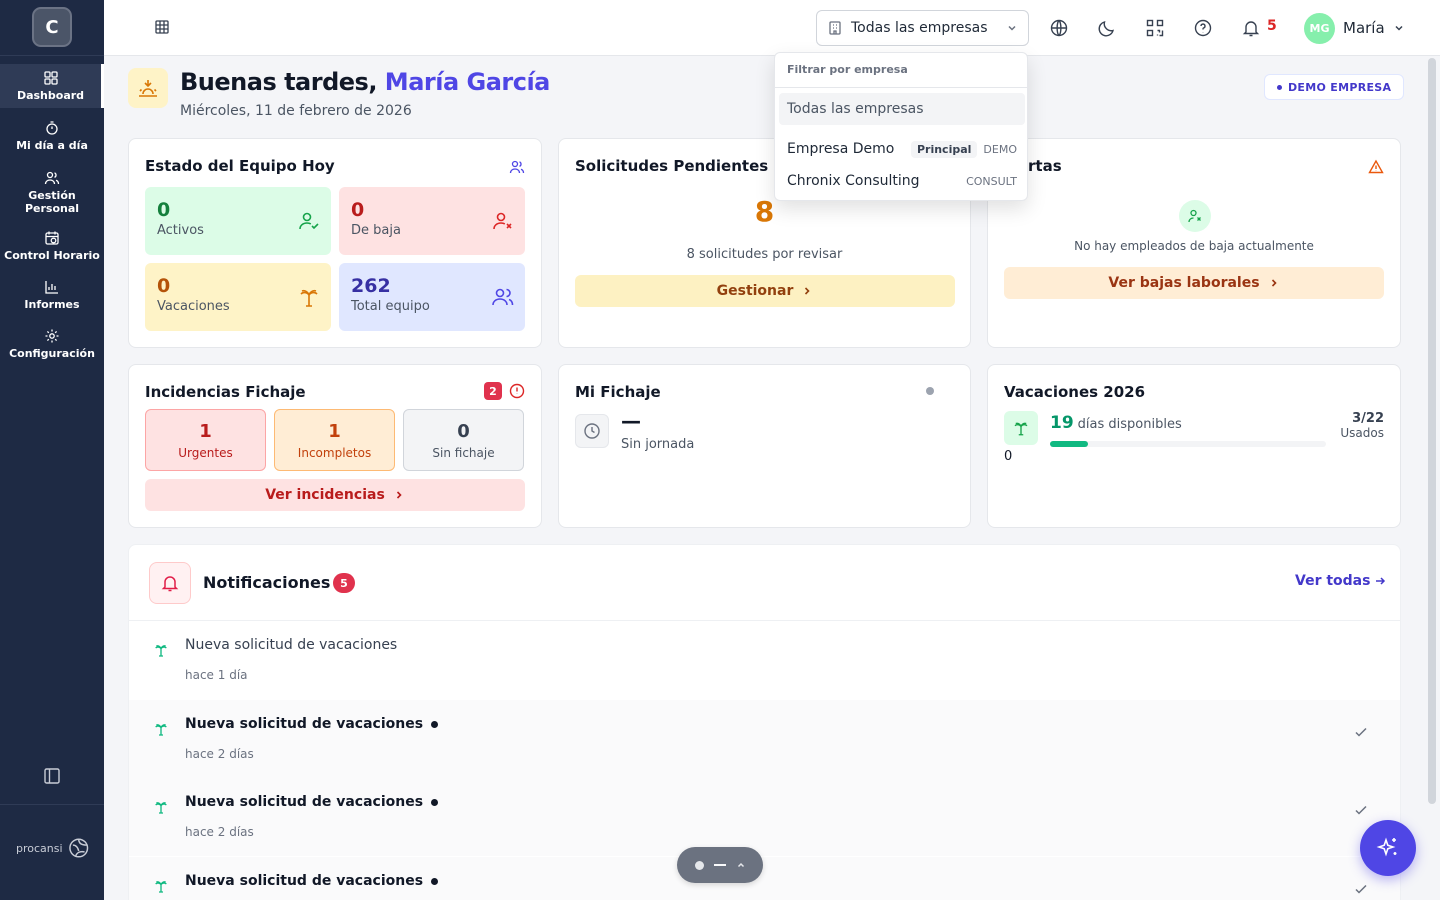  I want to click on notification-title: Nueva solicitud de vacaciones, so click(291, 645).